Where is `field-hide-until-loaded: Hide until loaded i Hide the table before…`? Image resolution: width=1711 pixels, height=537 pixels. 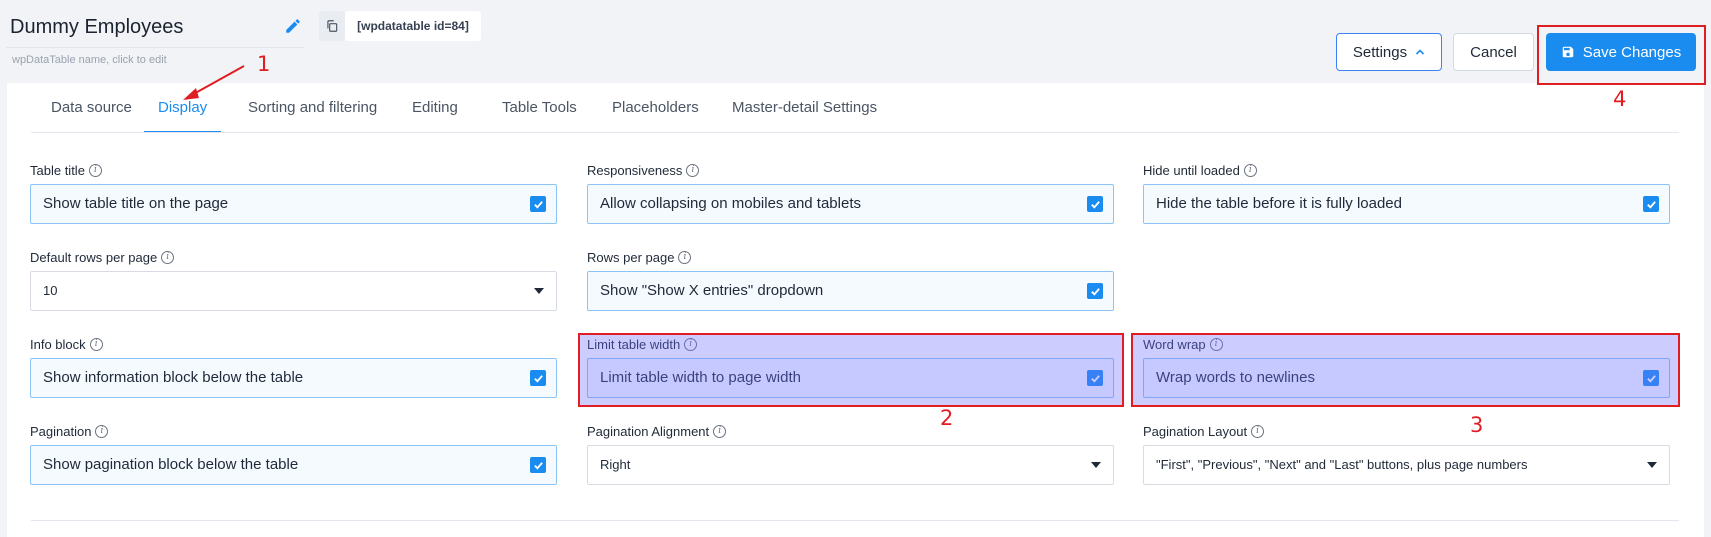
field-hide-until-loaded: Hide until loaded i Hide the table before… is located at coordinates (1406, 193).